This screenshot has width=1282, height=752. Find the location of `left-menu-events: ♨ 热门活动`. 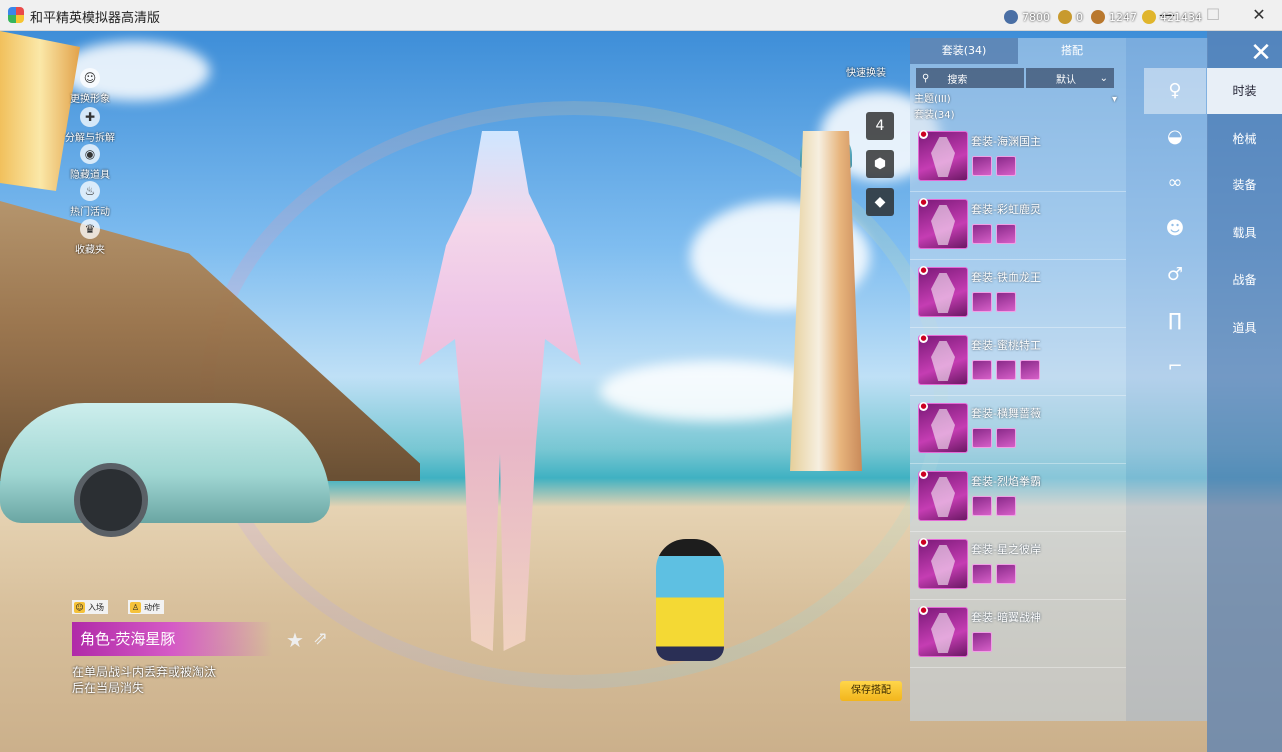

left-menu-events: ♨ 热门活动 is located at coordinates (90, 199).